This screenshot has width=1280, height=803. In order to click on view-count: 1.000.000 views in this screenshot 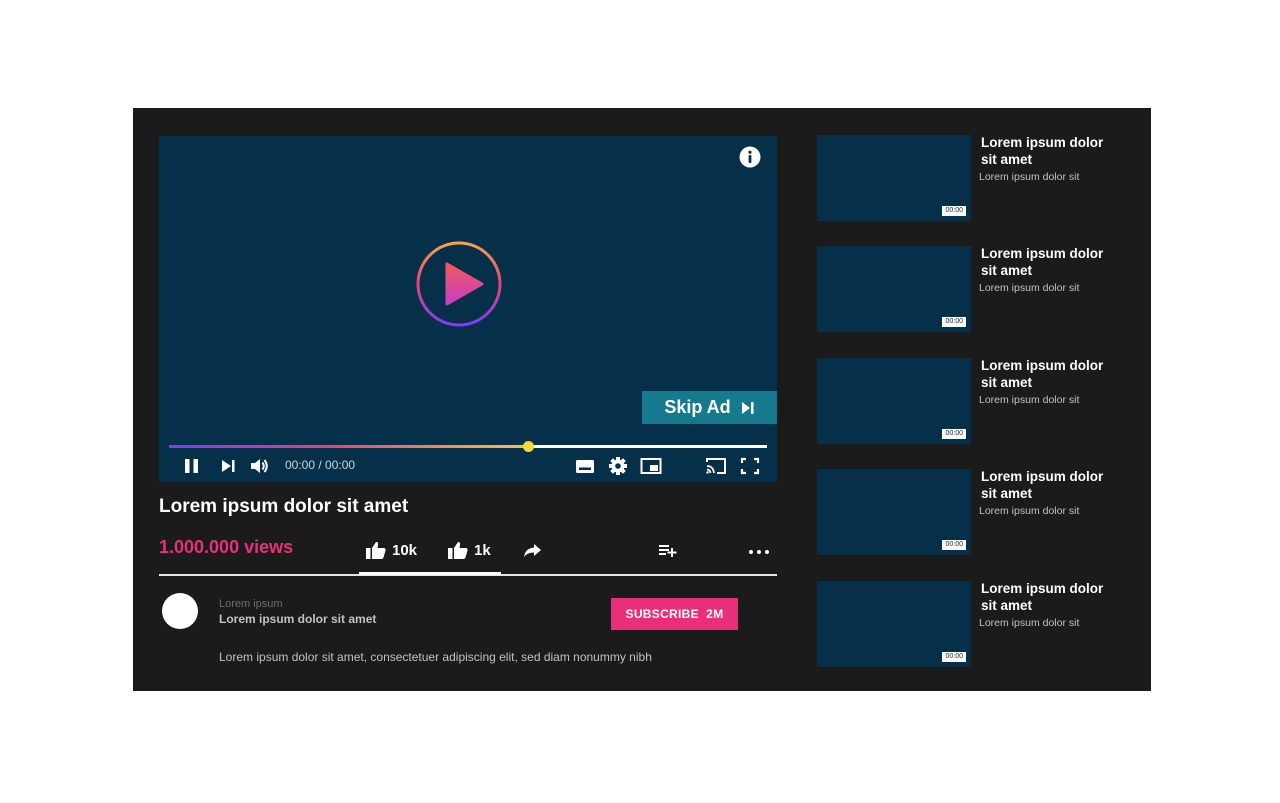, I will do `click(226, 547)`.